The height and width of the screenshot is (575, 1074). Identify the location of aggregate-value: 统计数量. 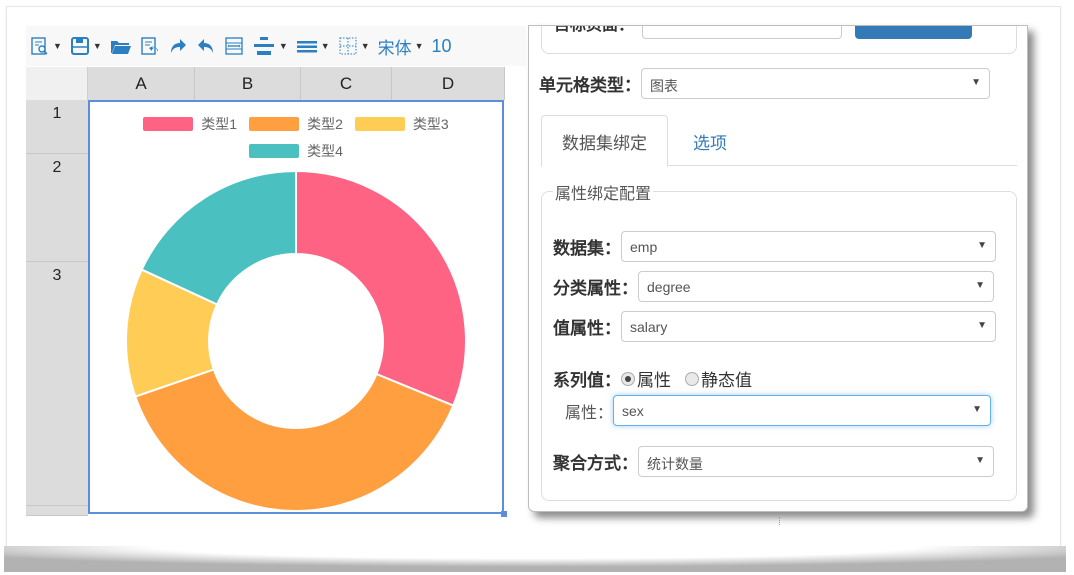
(675, 464).